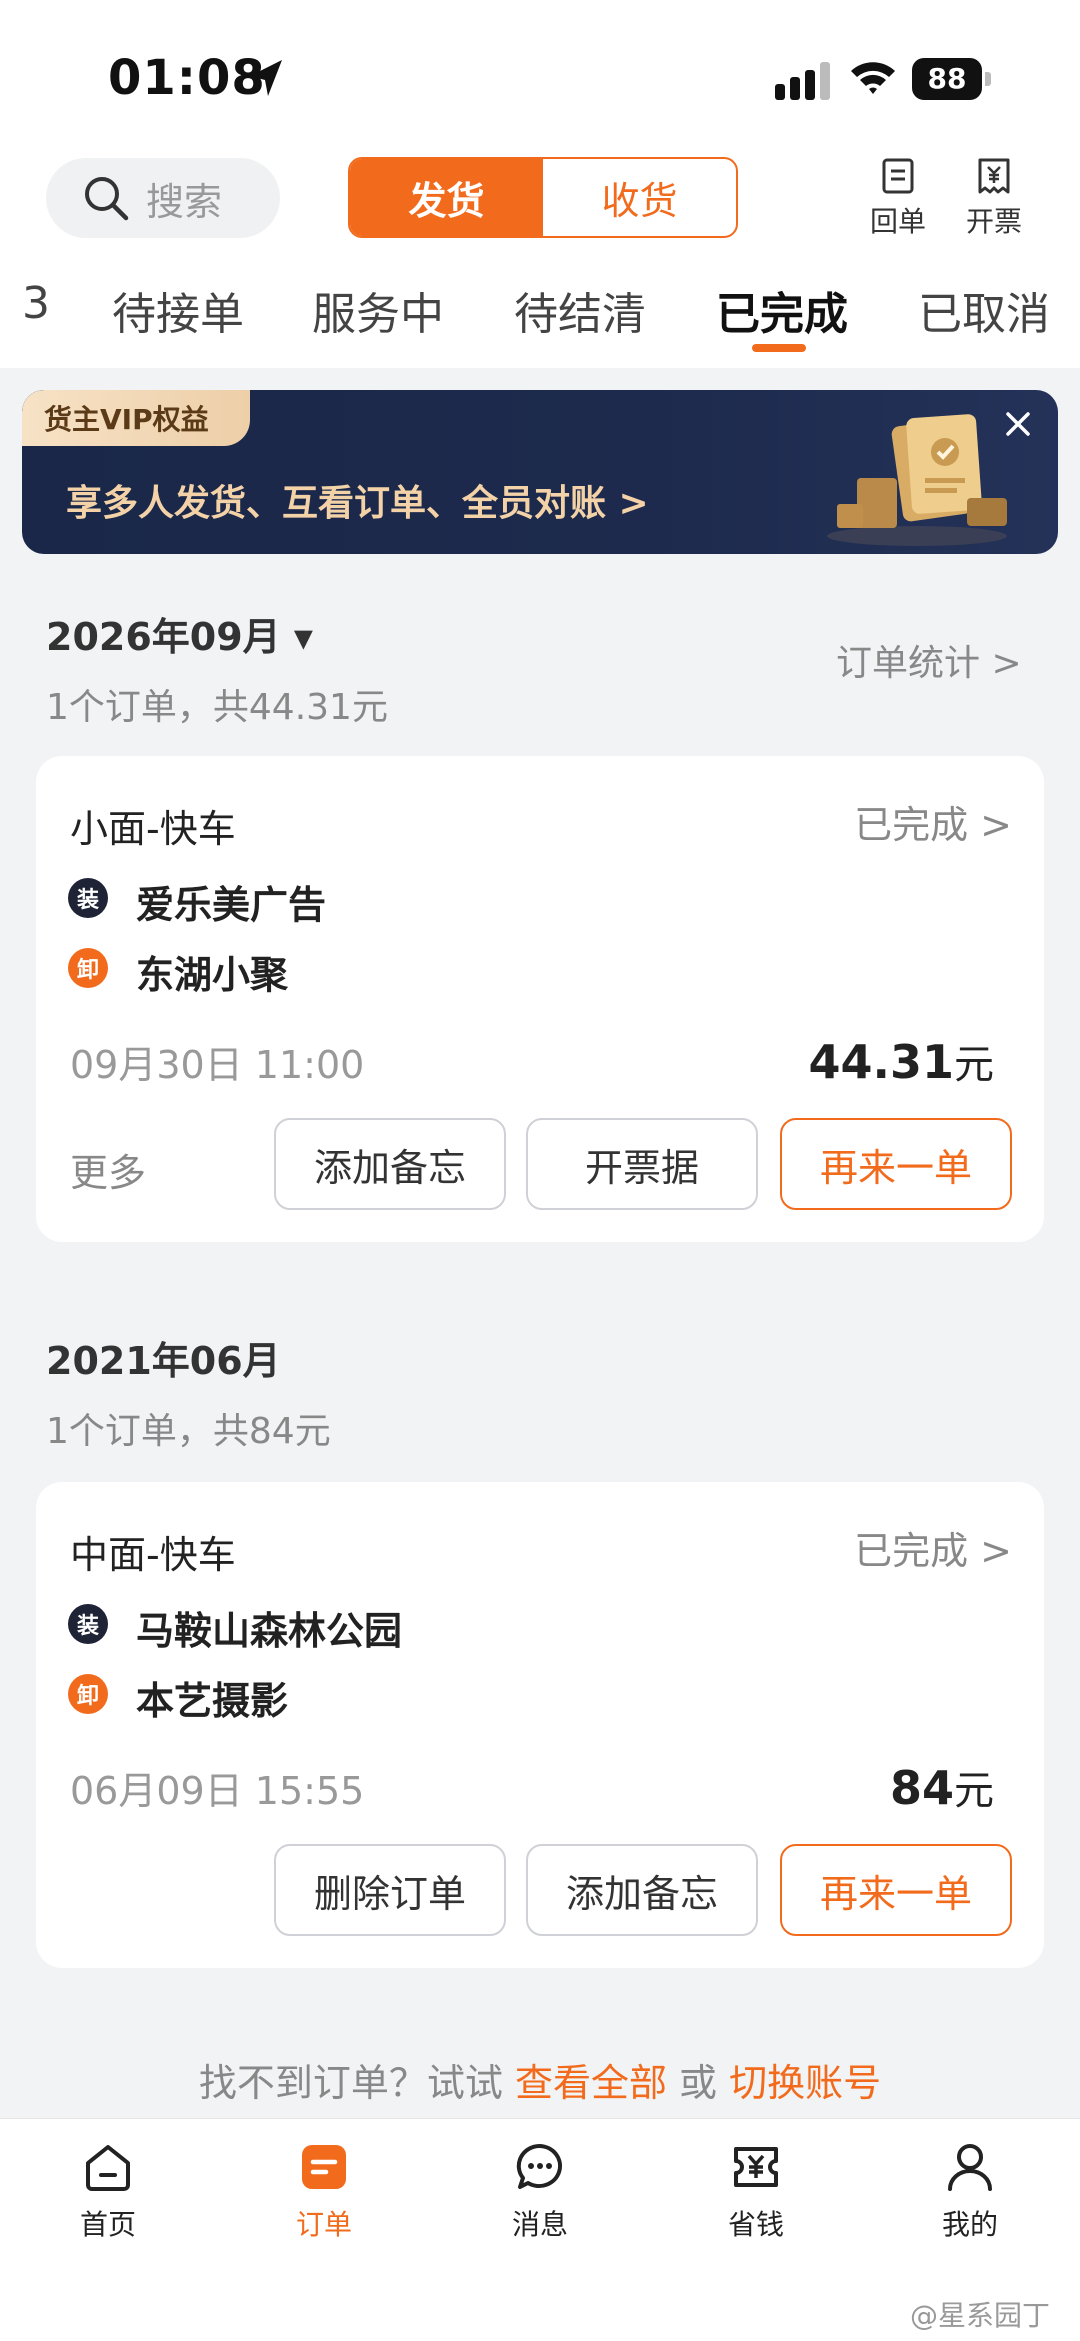  I want to click on tab-ship: 发货, so click(446, 197).